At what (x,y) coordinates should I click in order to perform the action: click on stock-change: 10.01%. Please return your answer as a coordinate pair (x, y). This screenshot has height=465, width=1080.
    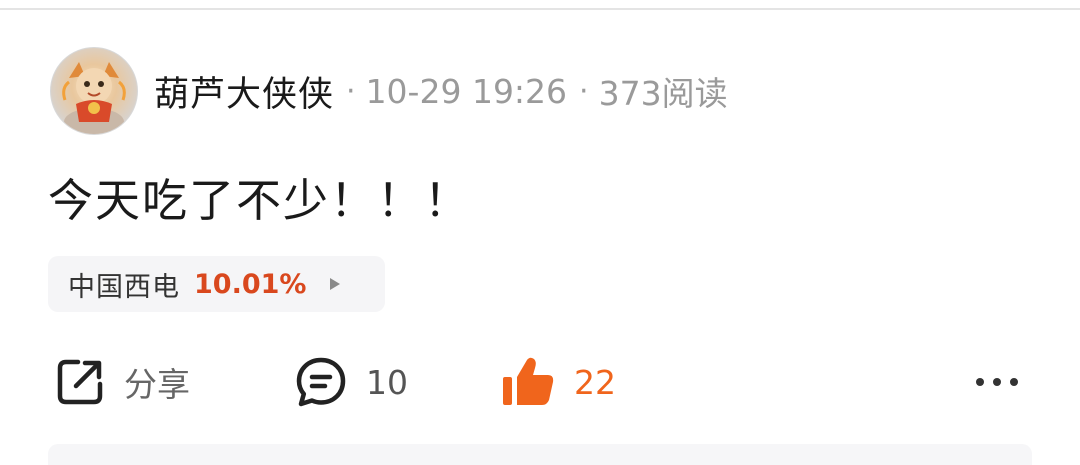
    Looking at the image, I should click on (250, 284).